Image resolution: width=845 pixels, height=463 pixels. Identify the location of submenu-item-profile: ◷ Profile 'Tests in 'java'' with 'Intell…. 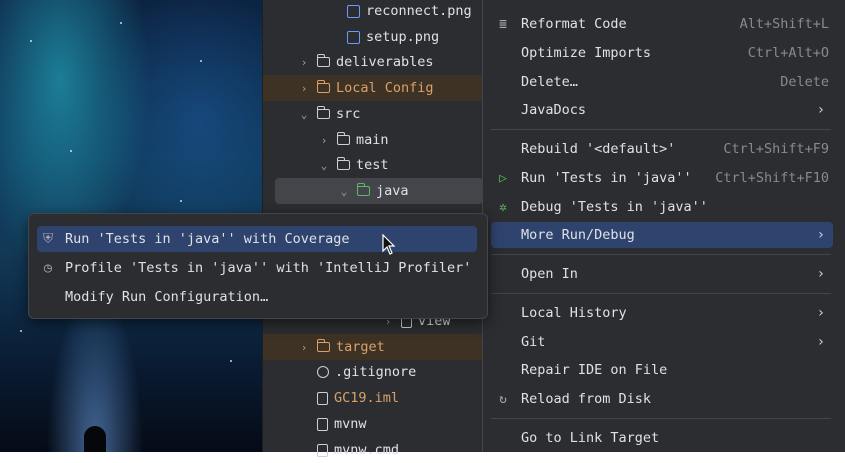
(257, 268).